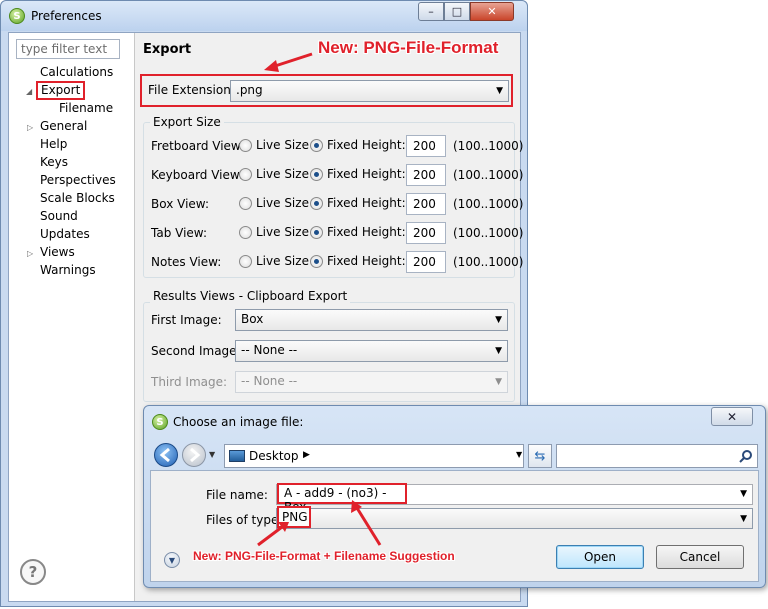  I want to click on annotation-arrows-bottom, so click(319, 523).